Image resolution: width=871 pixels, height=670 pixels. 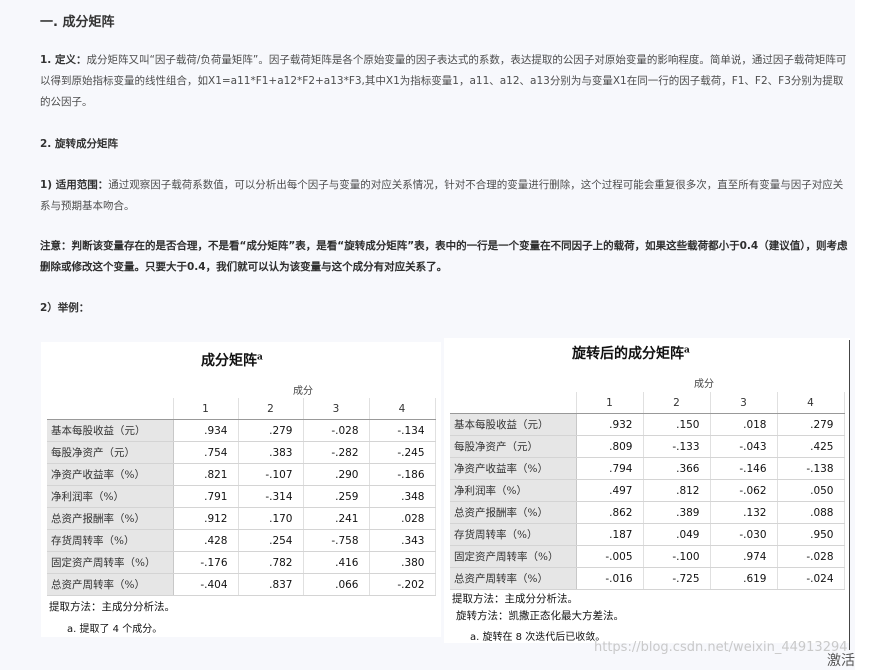 I want to click on loading-value: .380, so click(x=402, y=562).